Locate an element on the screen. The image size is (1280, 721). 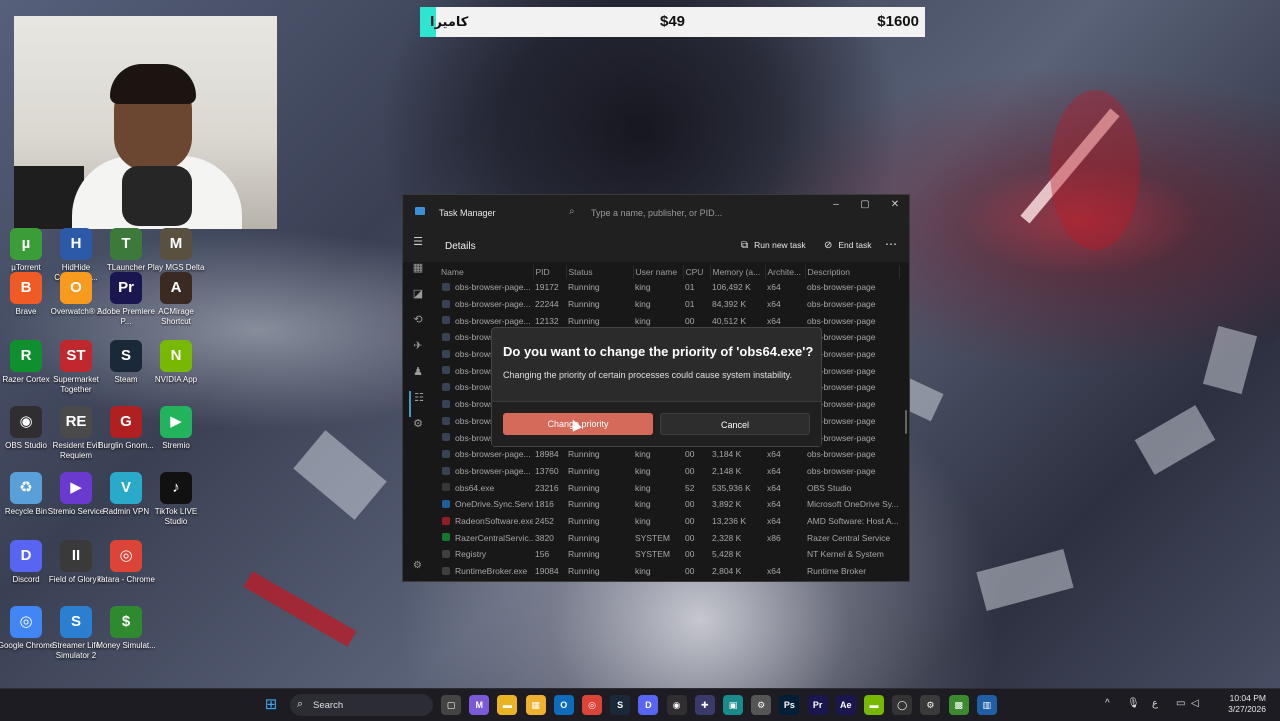
obs-icon: ◉ is located at coordinates (26, 422).